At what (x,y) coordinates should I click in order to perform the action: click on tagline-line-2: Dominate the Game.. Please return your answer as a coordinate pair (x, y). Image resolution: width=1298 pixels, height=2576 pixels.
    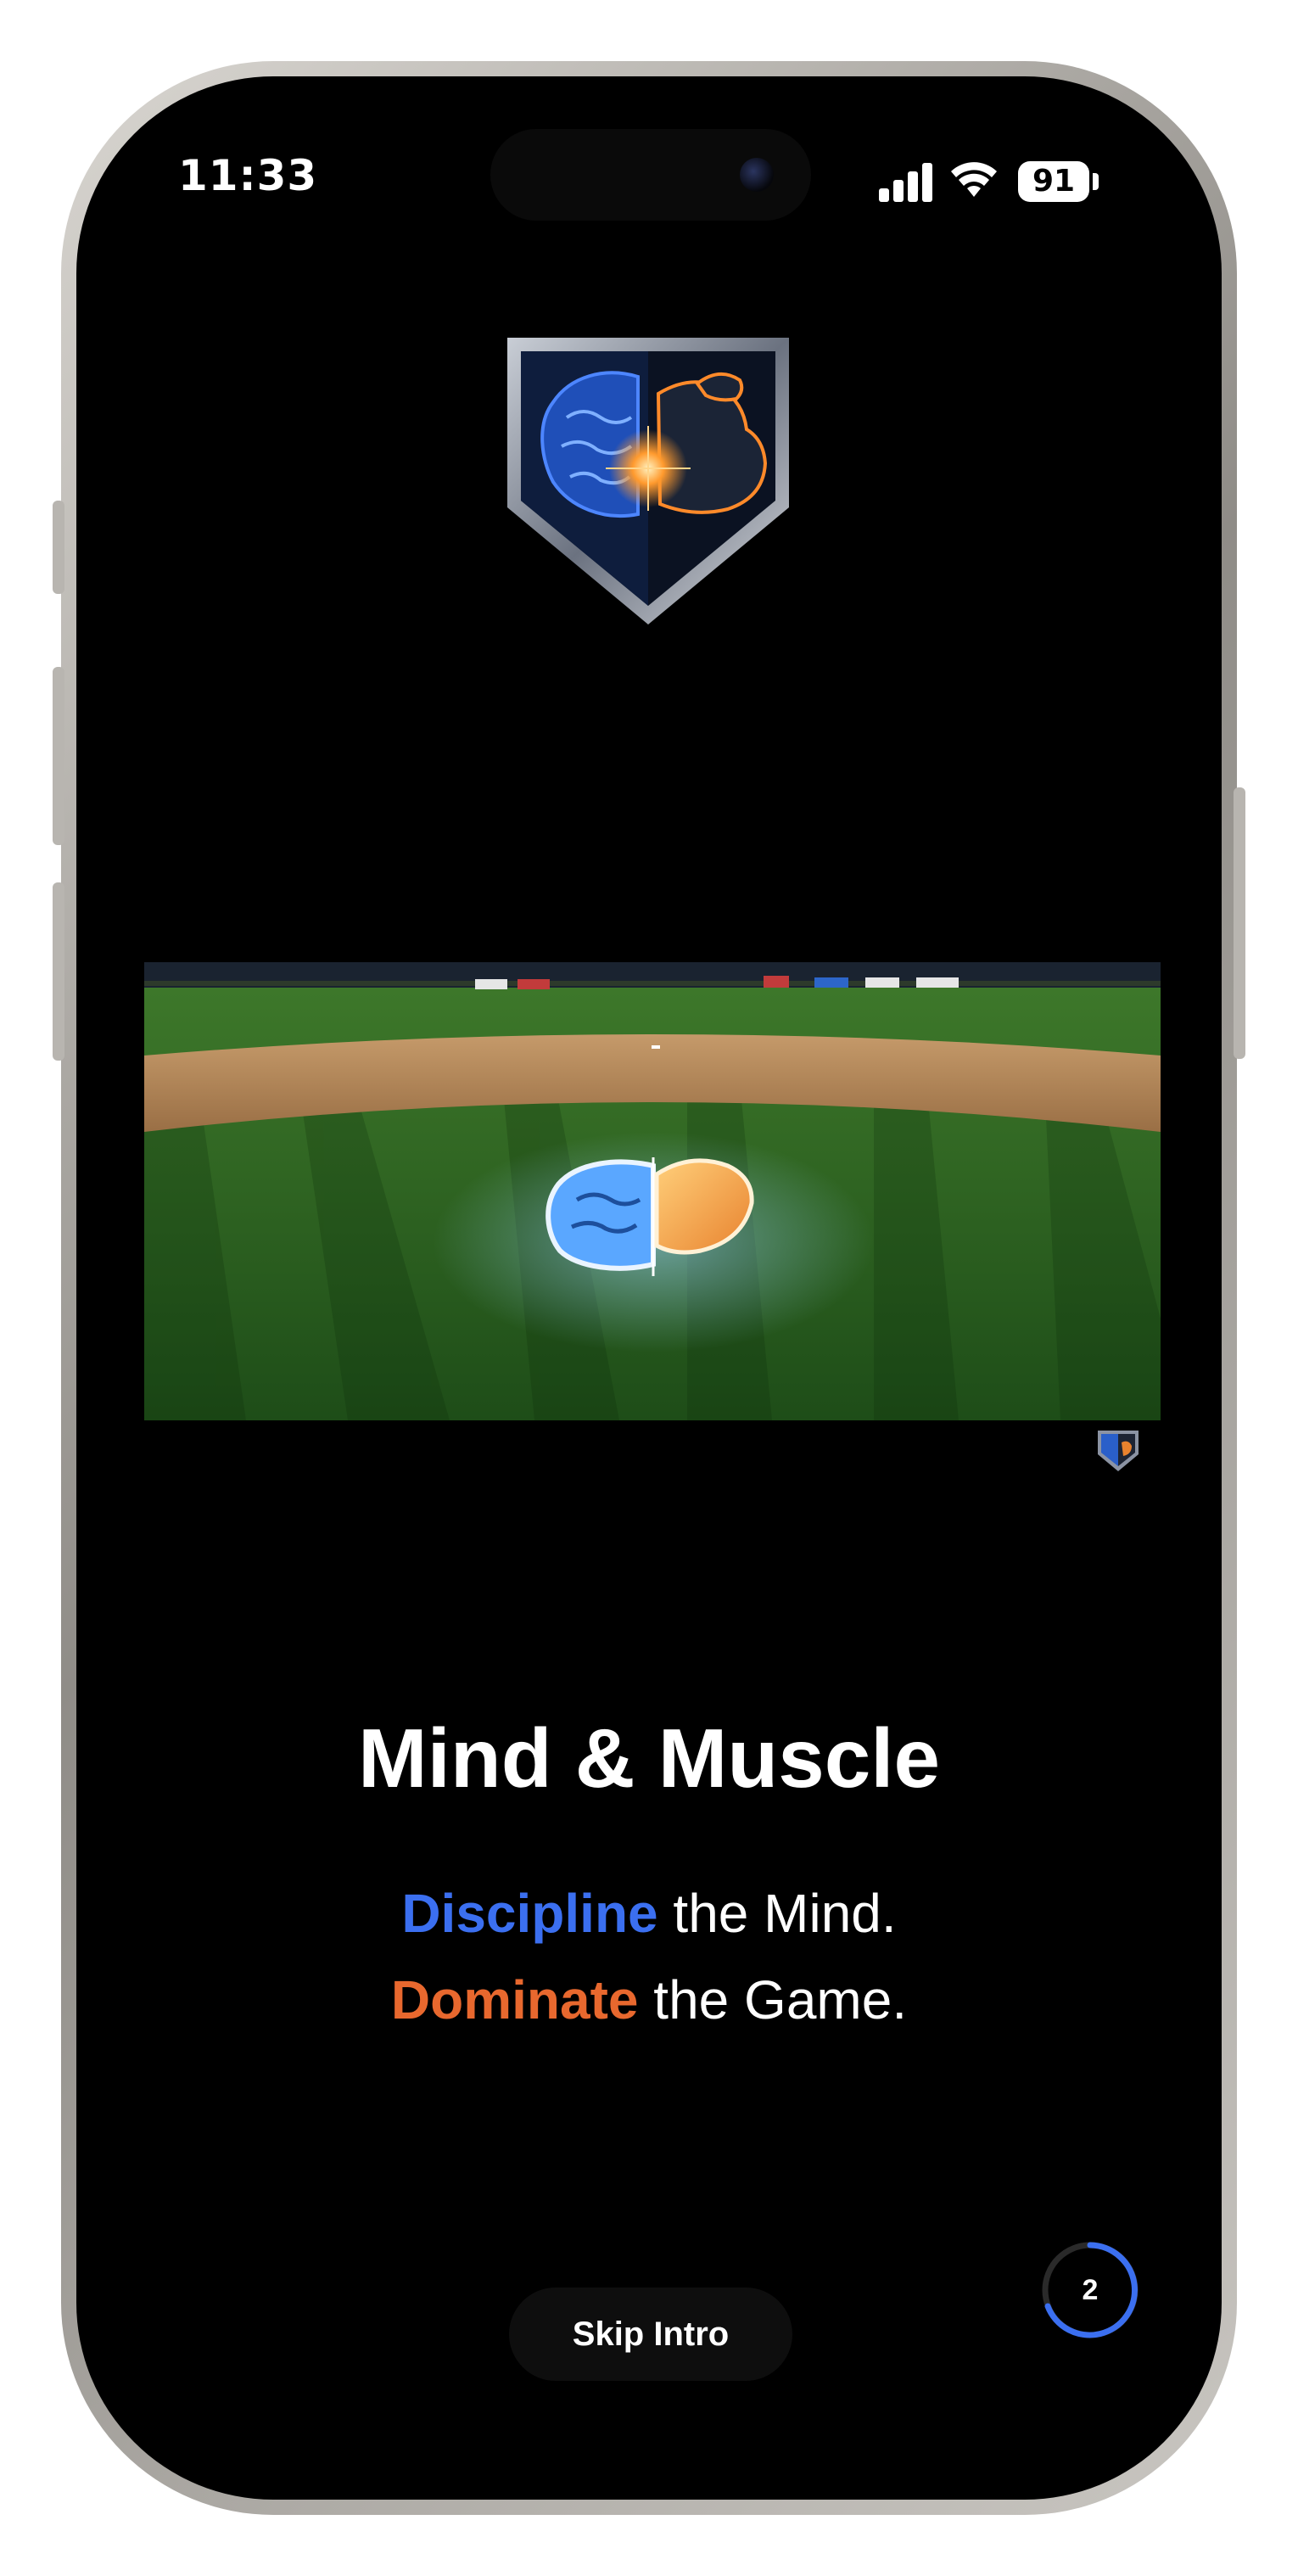
    Looking at the image, I should click on (649, 2000).